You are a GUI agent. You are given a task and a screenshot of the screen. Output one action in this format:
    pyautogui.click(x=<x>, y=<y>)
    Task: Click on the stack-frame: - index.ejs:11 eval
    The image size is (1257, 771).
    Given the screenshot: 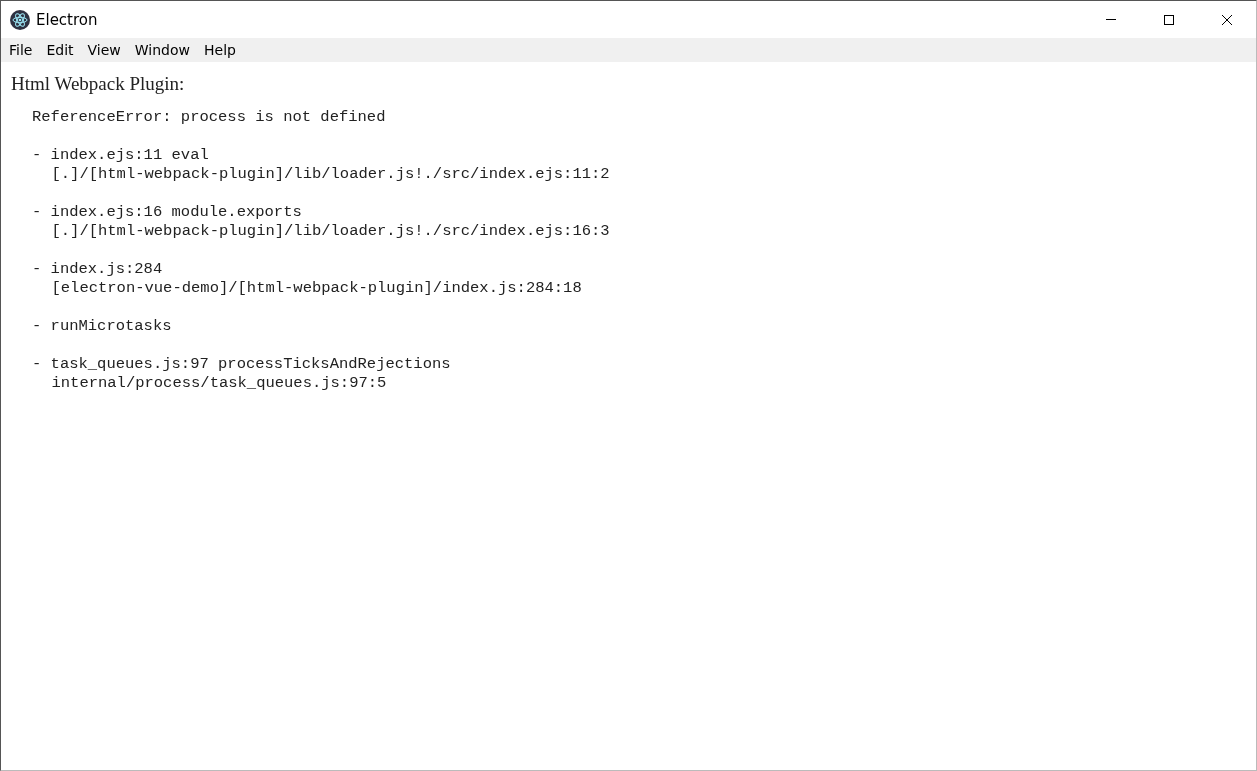 What is the action you would take?
    pyautogui.click(x=120, y=155)
    